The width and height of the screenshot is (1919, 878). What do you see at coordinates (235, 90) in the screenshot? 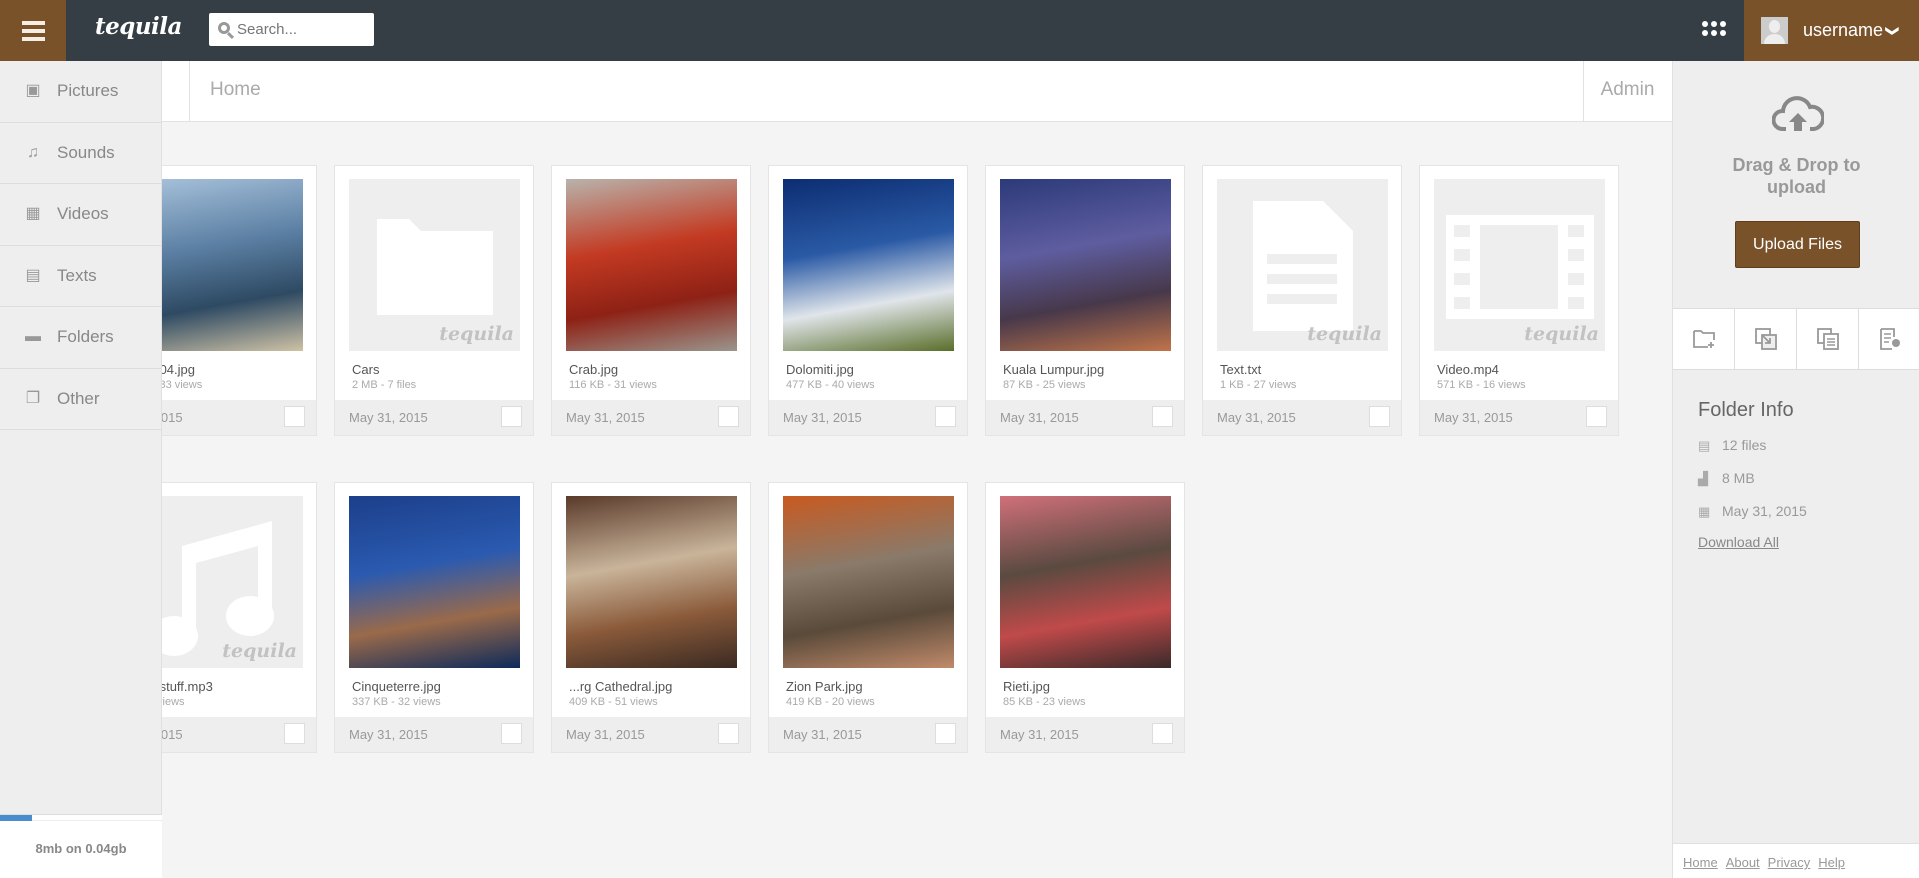
I see `breadcrumb-home: Home` at bounding box center [235, 90].